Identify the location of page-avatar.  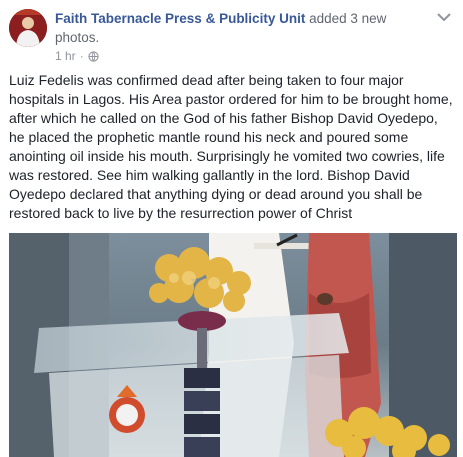
(28, 28).